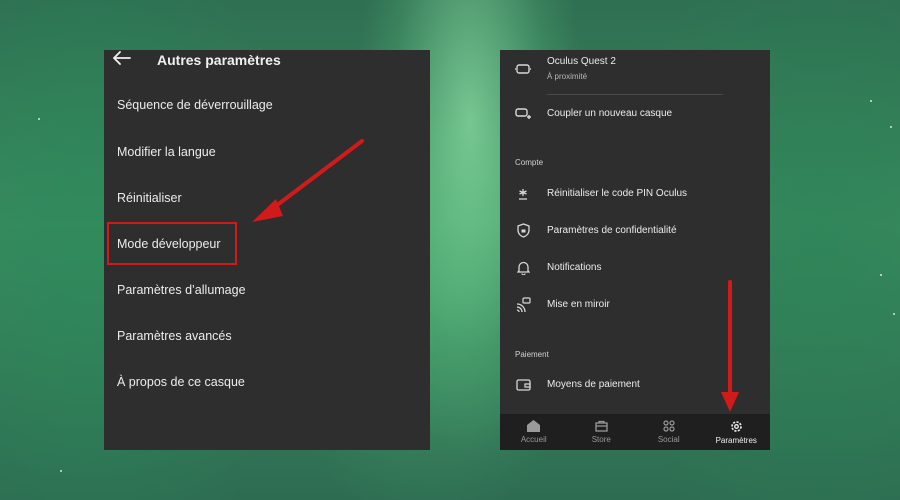 This screenshot has width=900, height=500. I want to click on mirroring-item: Mise en miroir, so click(578, 304).